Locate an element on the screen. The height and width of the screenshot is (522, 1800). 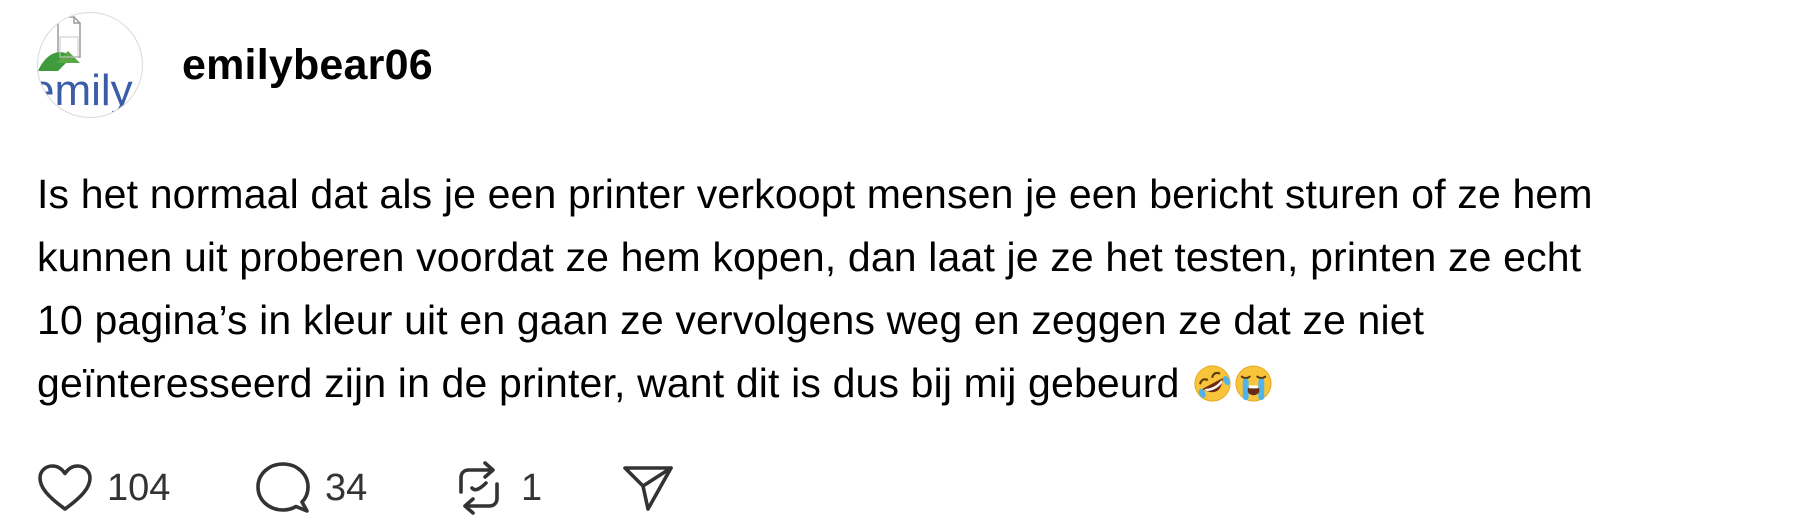
like-count: 104 is located at coordinates (139, 488).